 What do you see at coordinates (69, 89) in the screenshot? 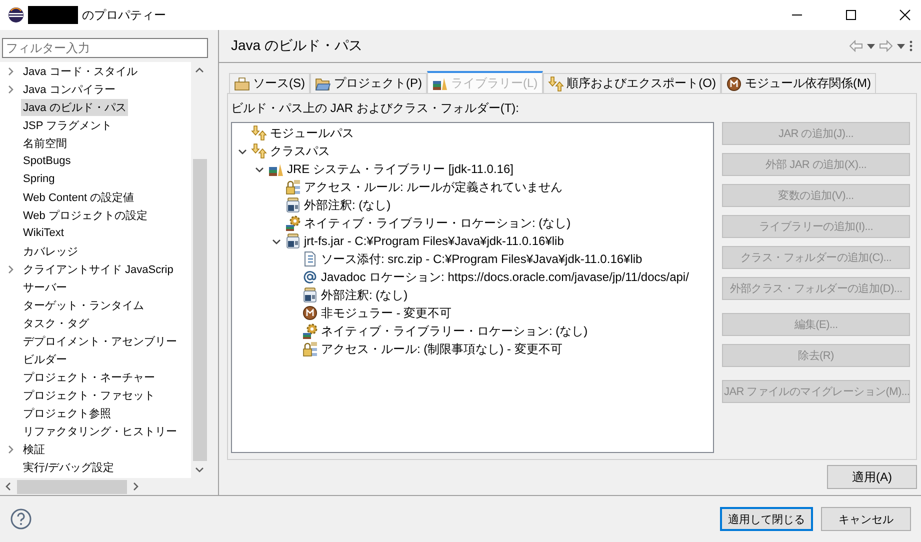
I see `sidebar-item: Java コンパイラー` at bounding box center [69, 89].